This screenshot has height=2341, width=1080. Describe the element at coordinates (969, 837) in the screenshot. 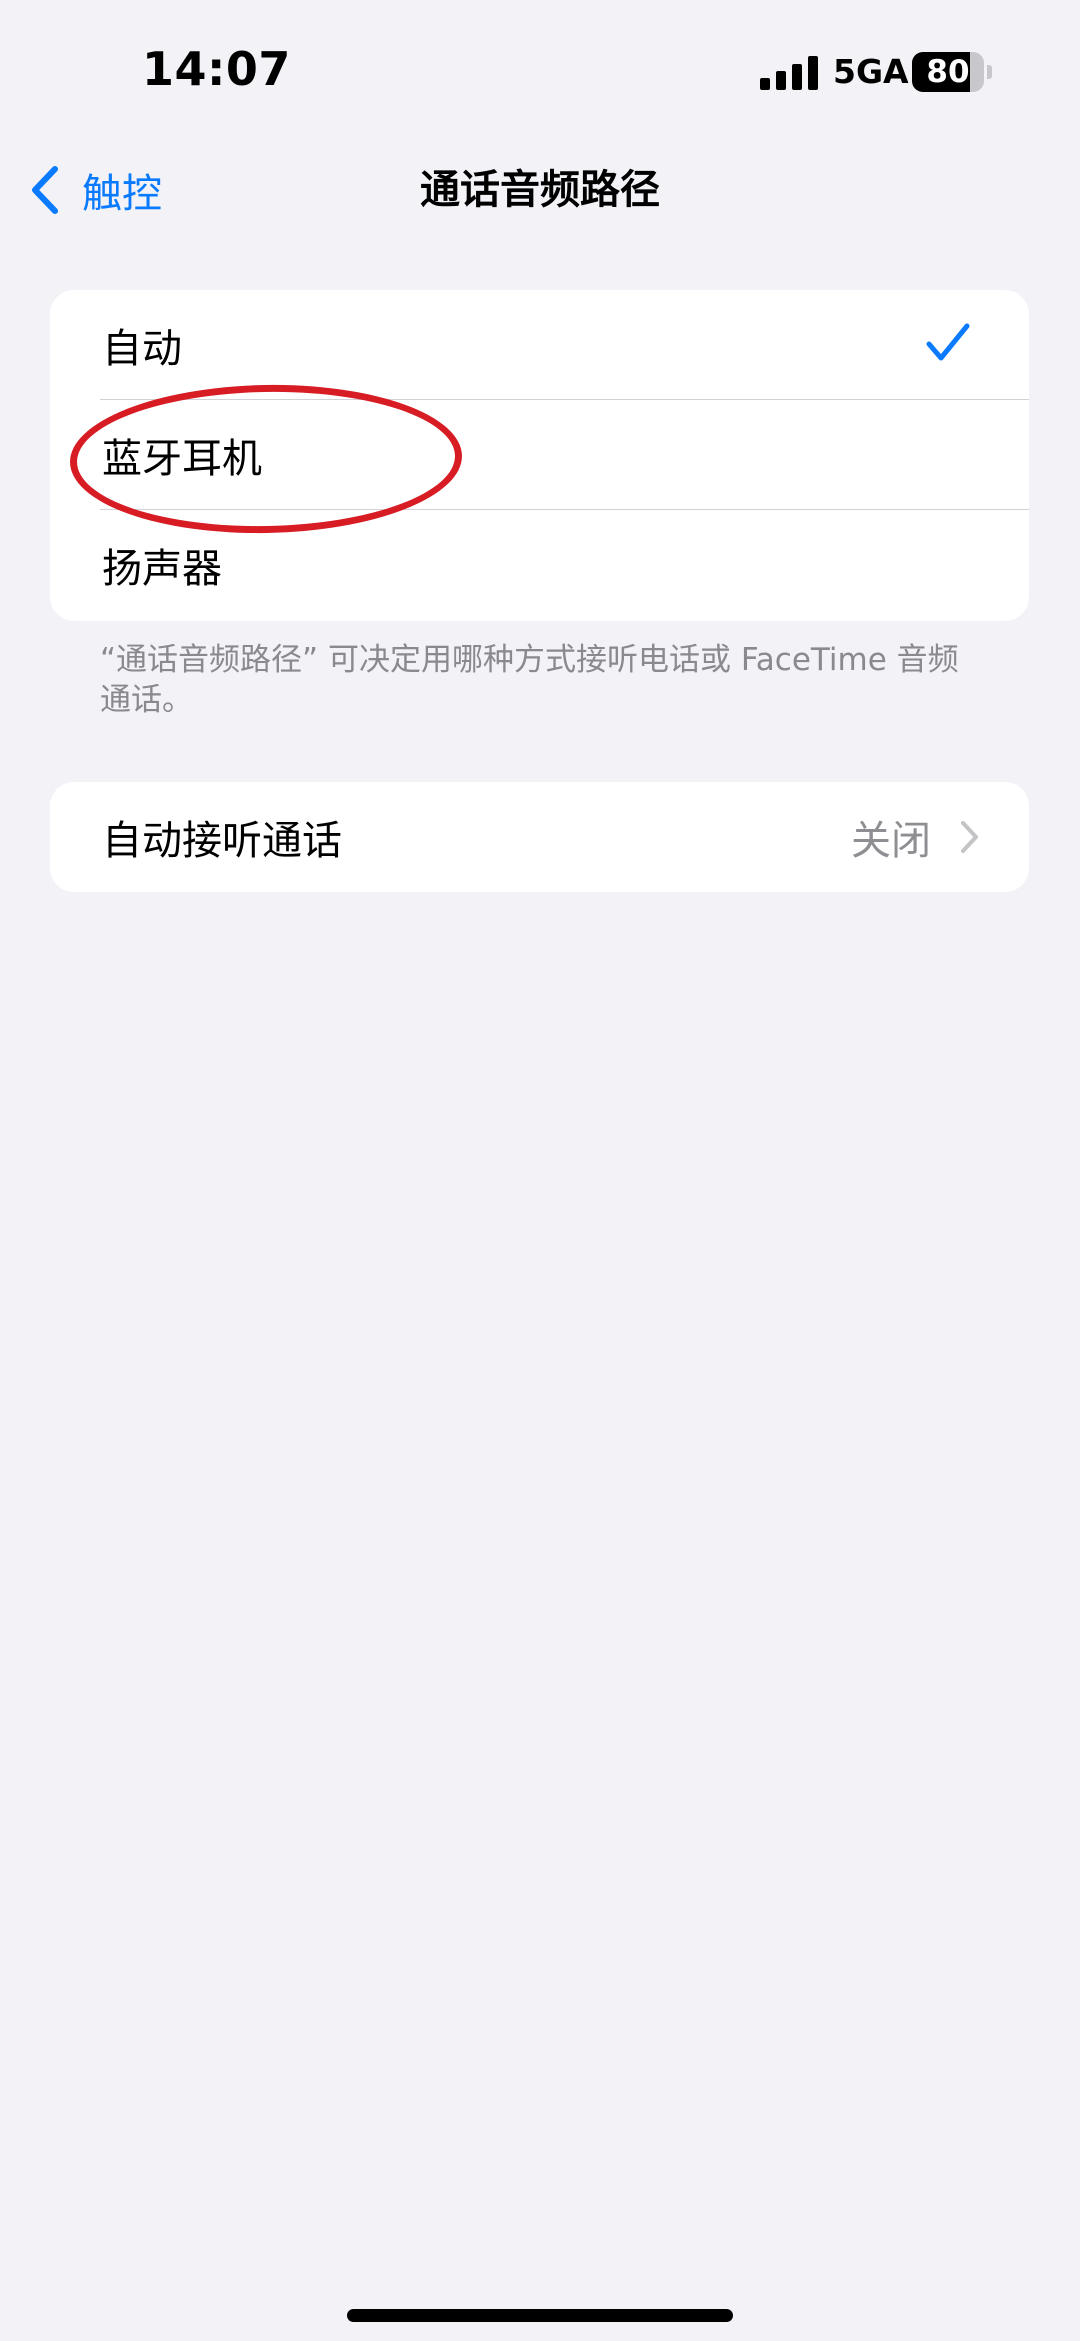

I see `chevron-right-icon` at that location.